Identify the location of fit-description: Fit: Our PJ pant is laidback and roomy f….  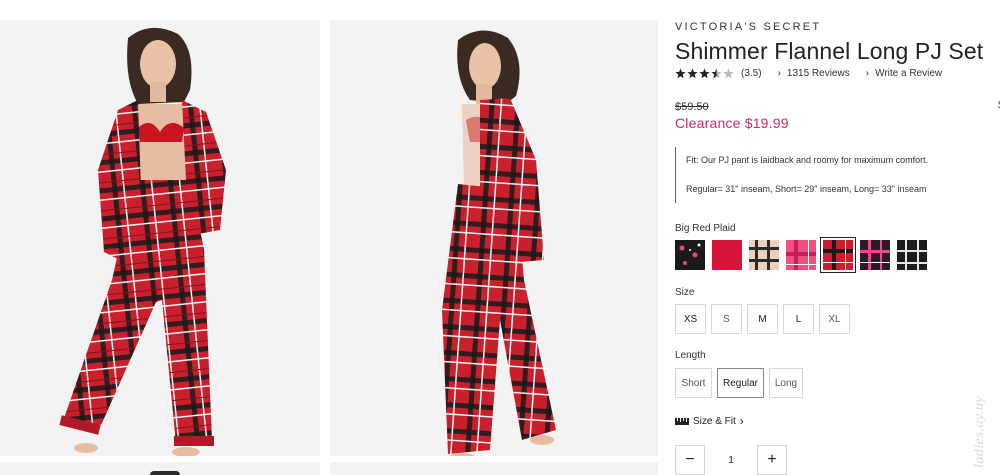
(807, 160).